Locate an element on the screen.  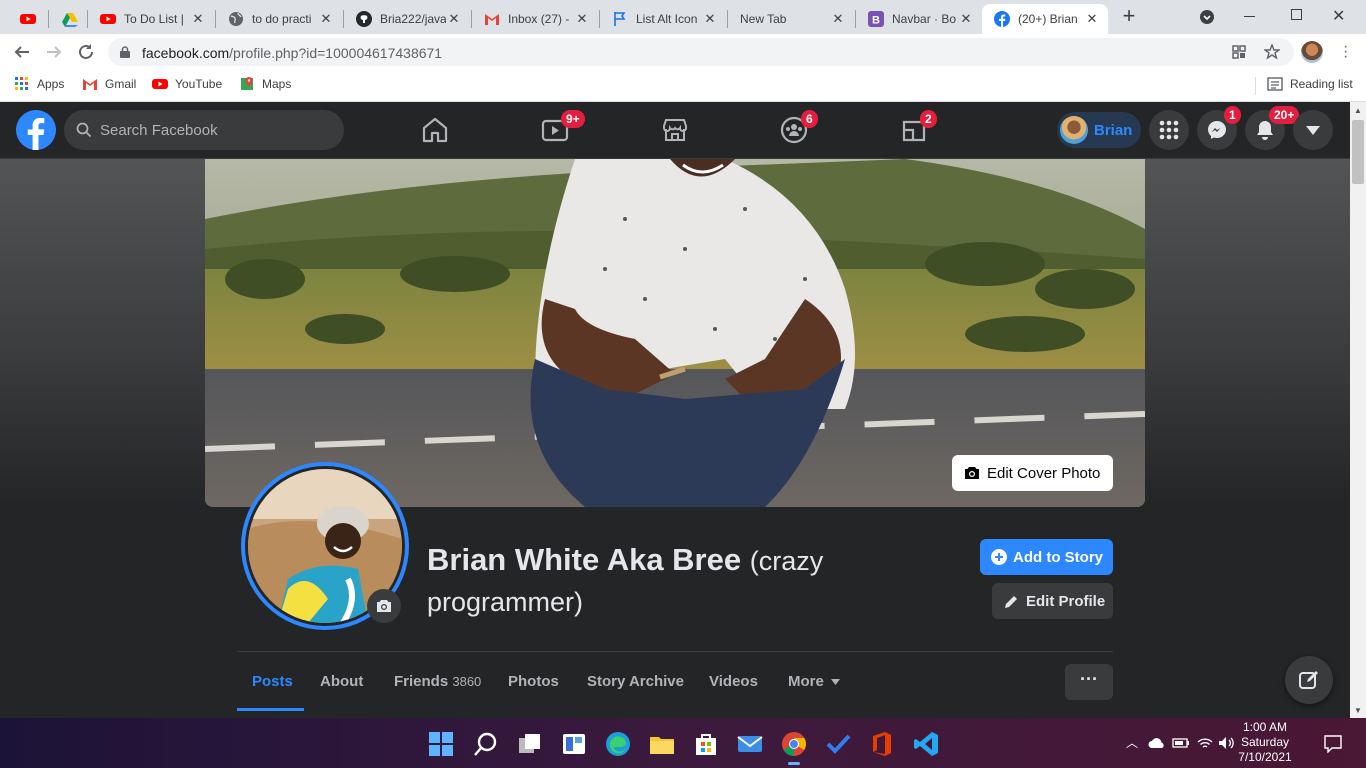
compose-icon is located at coordinates (1308, 680).